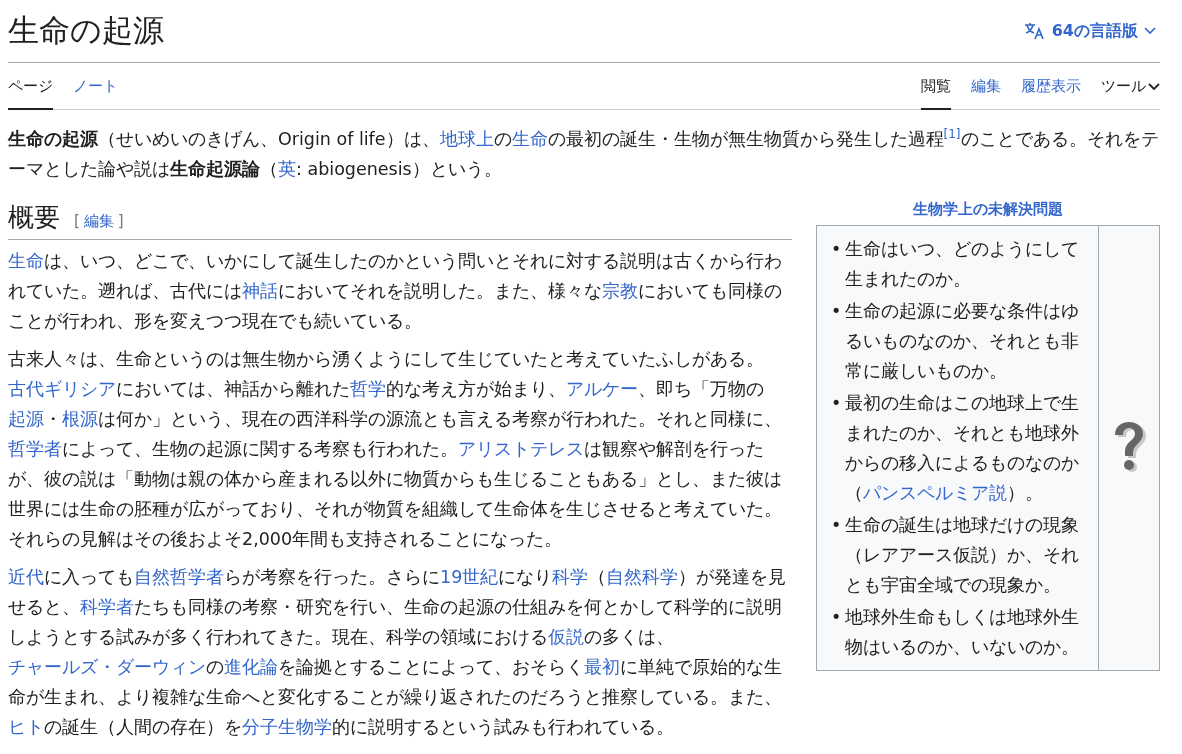 This screenshot has height=754, width=1182. Describe the element at coordinates (80, 419) in the screenshot. I see `link: 根源` at that location.